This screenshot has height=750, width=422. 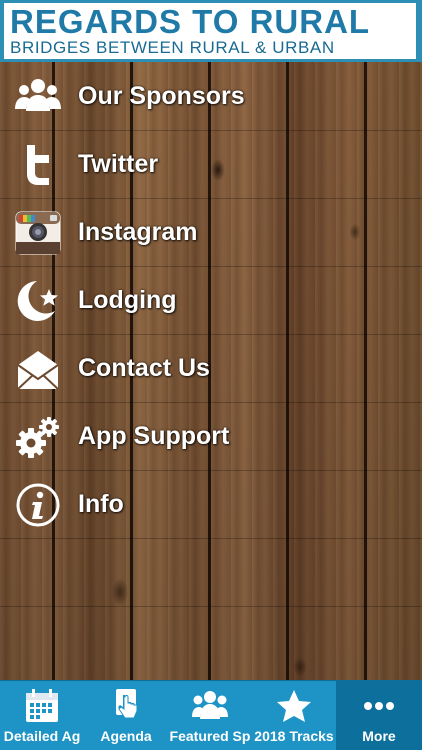 What do you see at coordinates (42, 705) in the screenshot?
I see `calendar-icon` at bounding box center [42, 705].